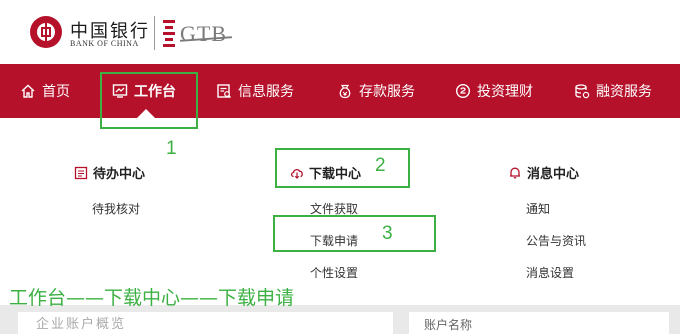 Image resolution: width=680 pixels, height=334 pixels. I want to click on annotation-caption: 工作台——下载中心——下载申请, so click(152, 298).